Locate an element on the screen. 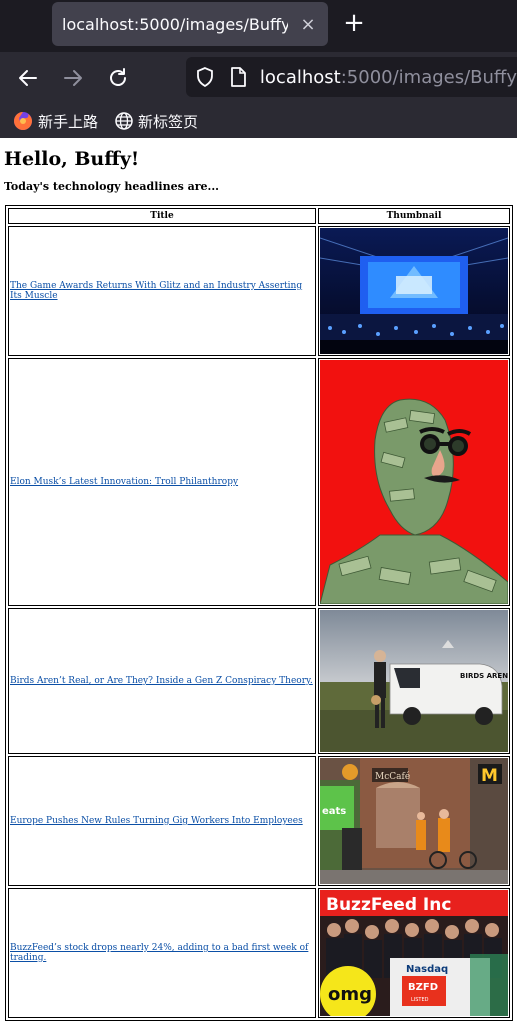  bookmark-label: 新标签页 is located at coordinates (168, 121).